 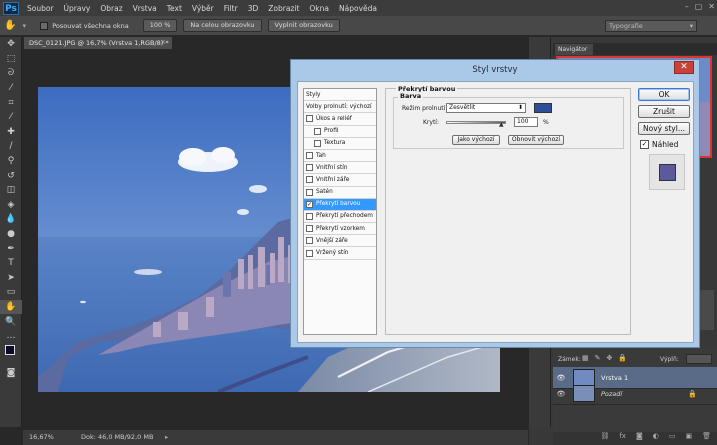 I want to click on menu-filtr: Filtr, so click(x=231, y=8).